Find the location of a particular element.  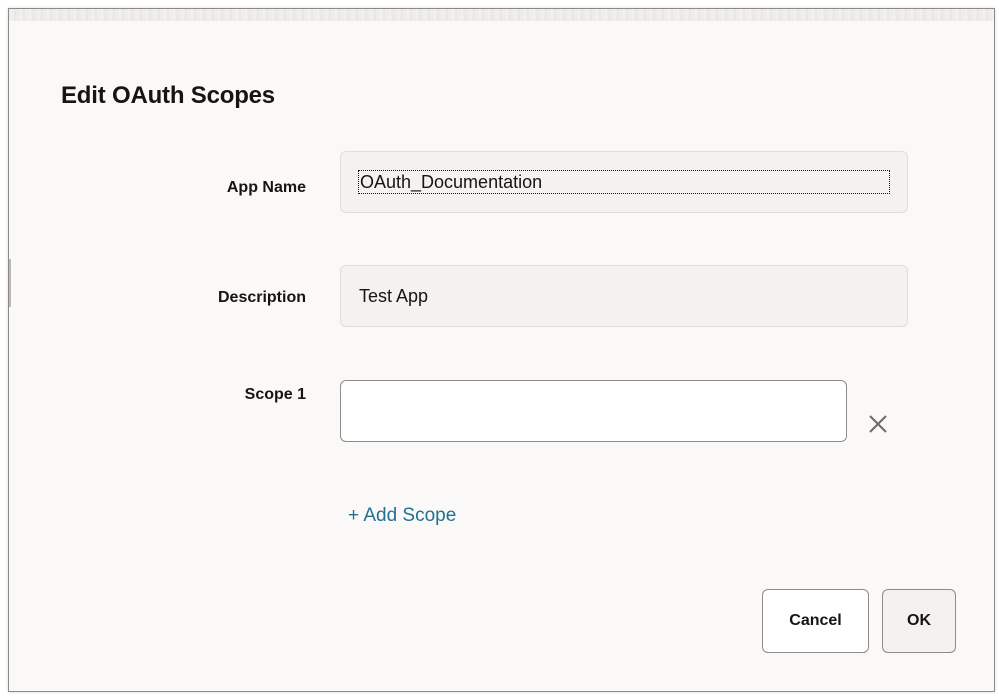

add-scope-link: + Add Scope is located at coordinates (402, 516).